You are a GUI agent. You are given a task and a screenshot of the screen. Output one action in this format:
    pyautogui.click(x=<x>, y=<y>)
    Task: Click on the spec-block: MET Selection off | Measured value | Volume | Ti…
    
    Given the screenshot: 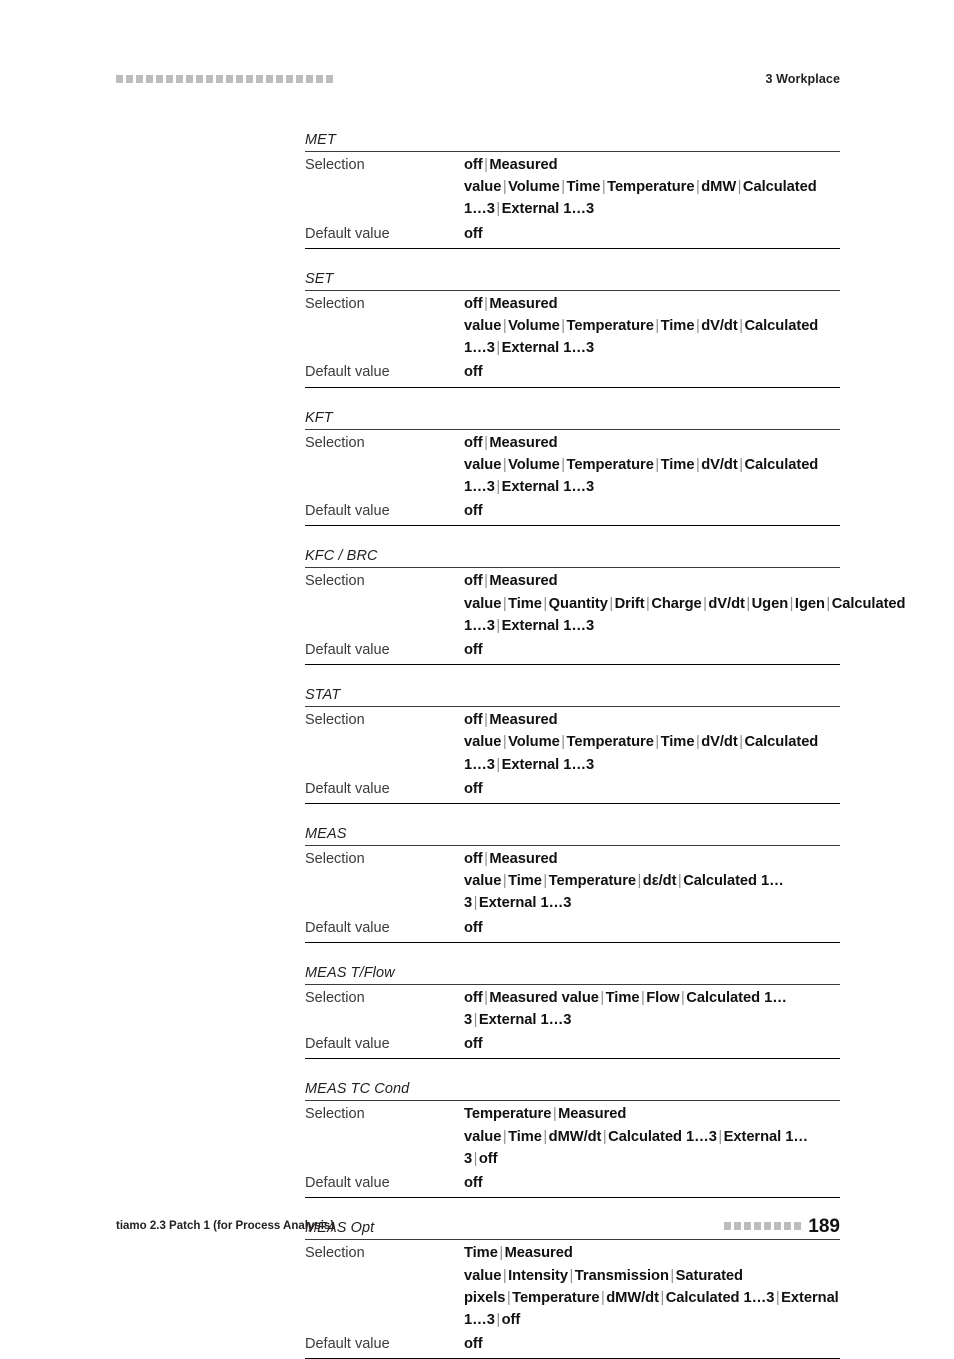 What is the action you would take?
    pyautogui.click(x=572, y=190)
    